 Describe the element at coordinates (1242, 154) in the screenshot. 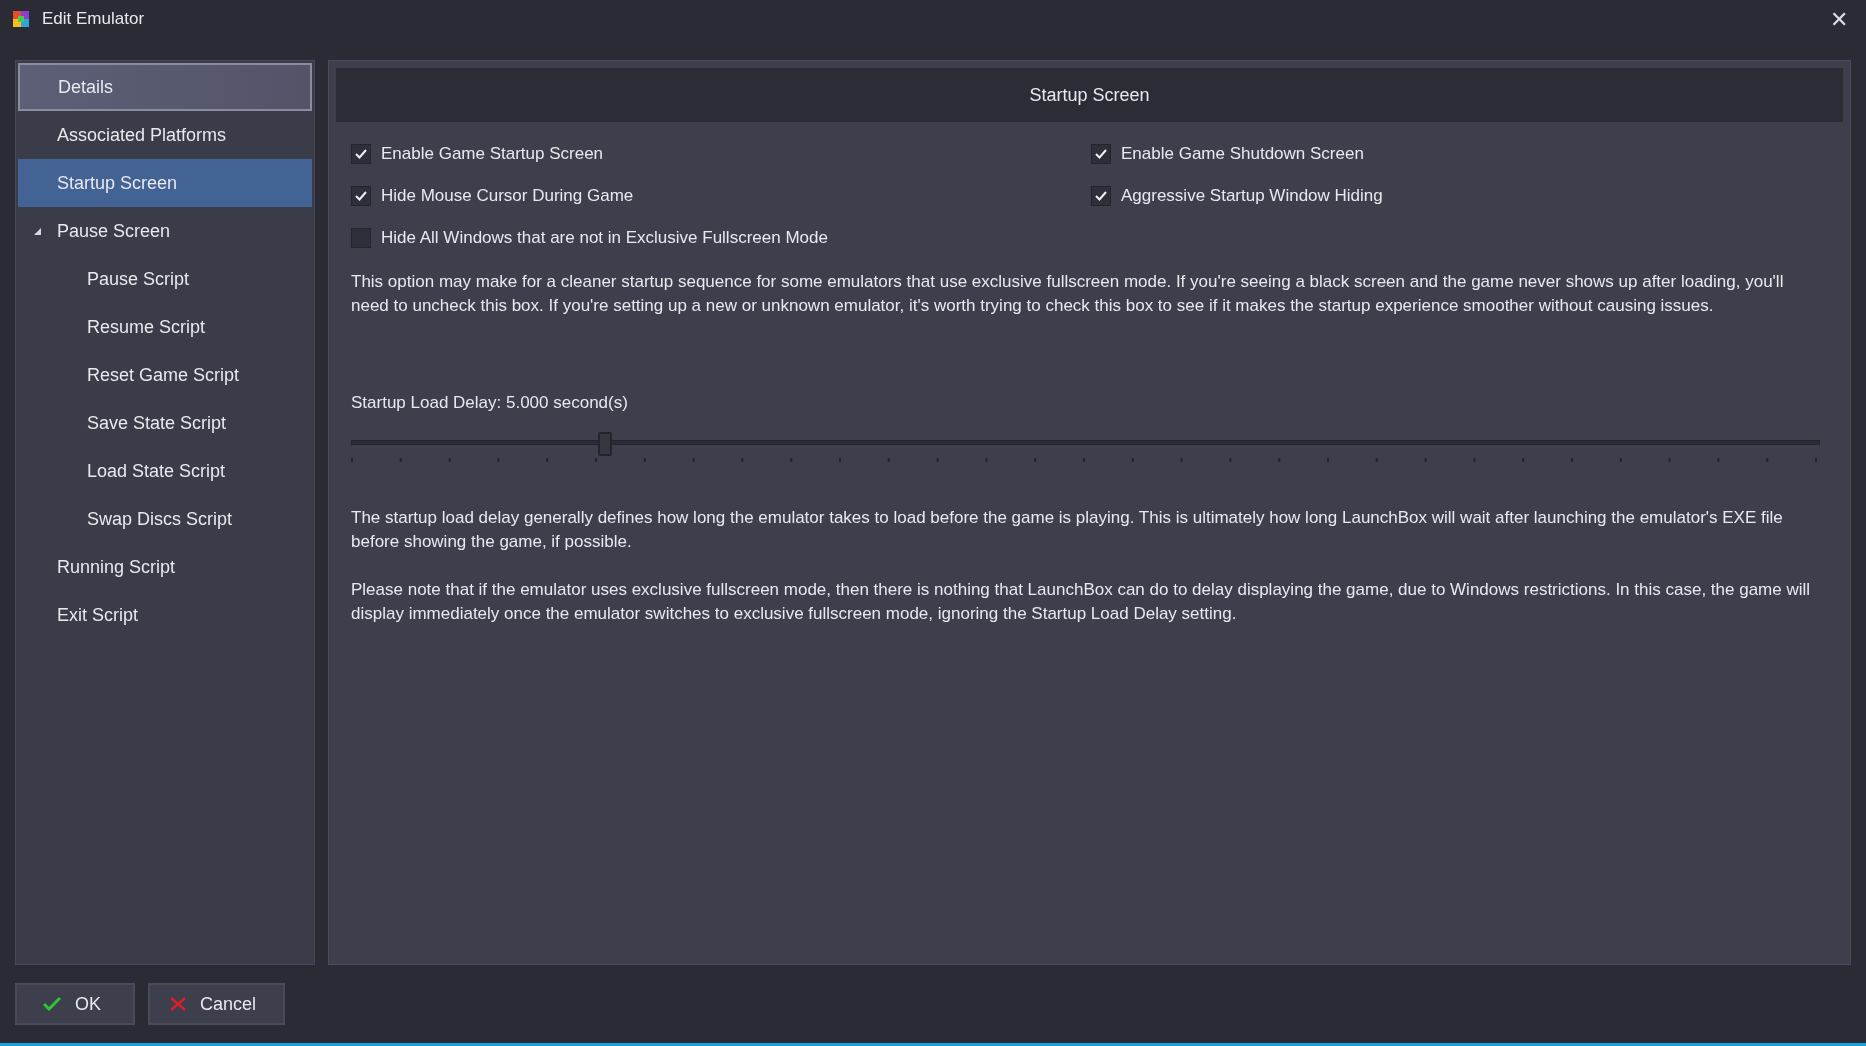

I see `checkbox-label: Enable Game Shutdown Screen` at that location.